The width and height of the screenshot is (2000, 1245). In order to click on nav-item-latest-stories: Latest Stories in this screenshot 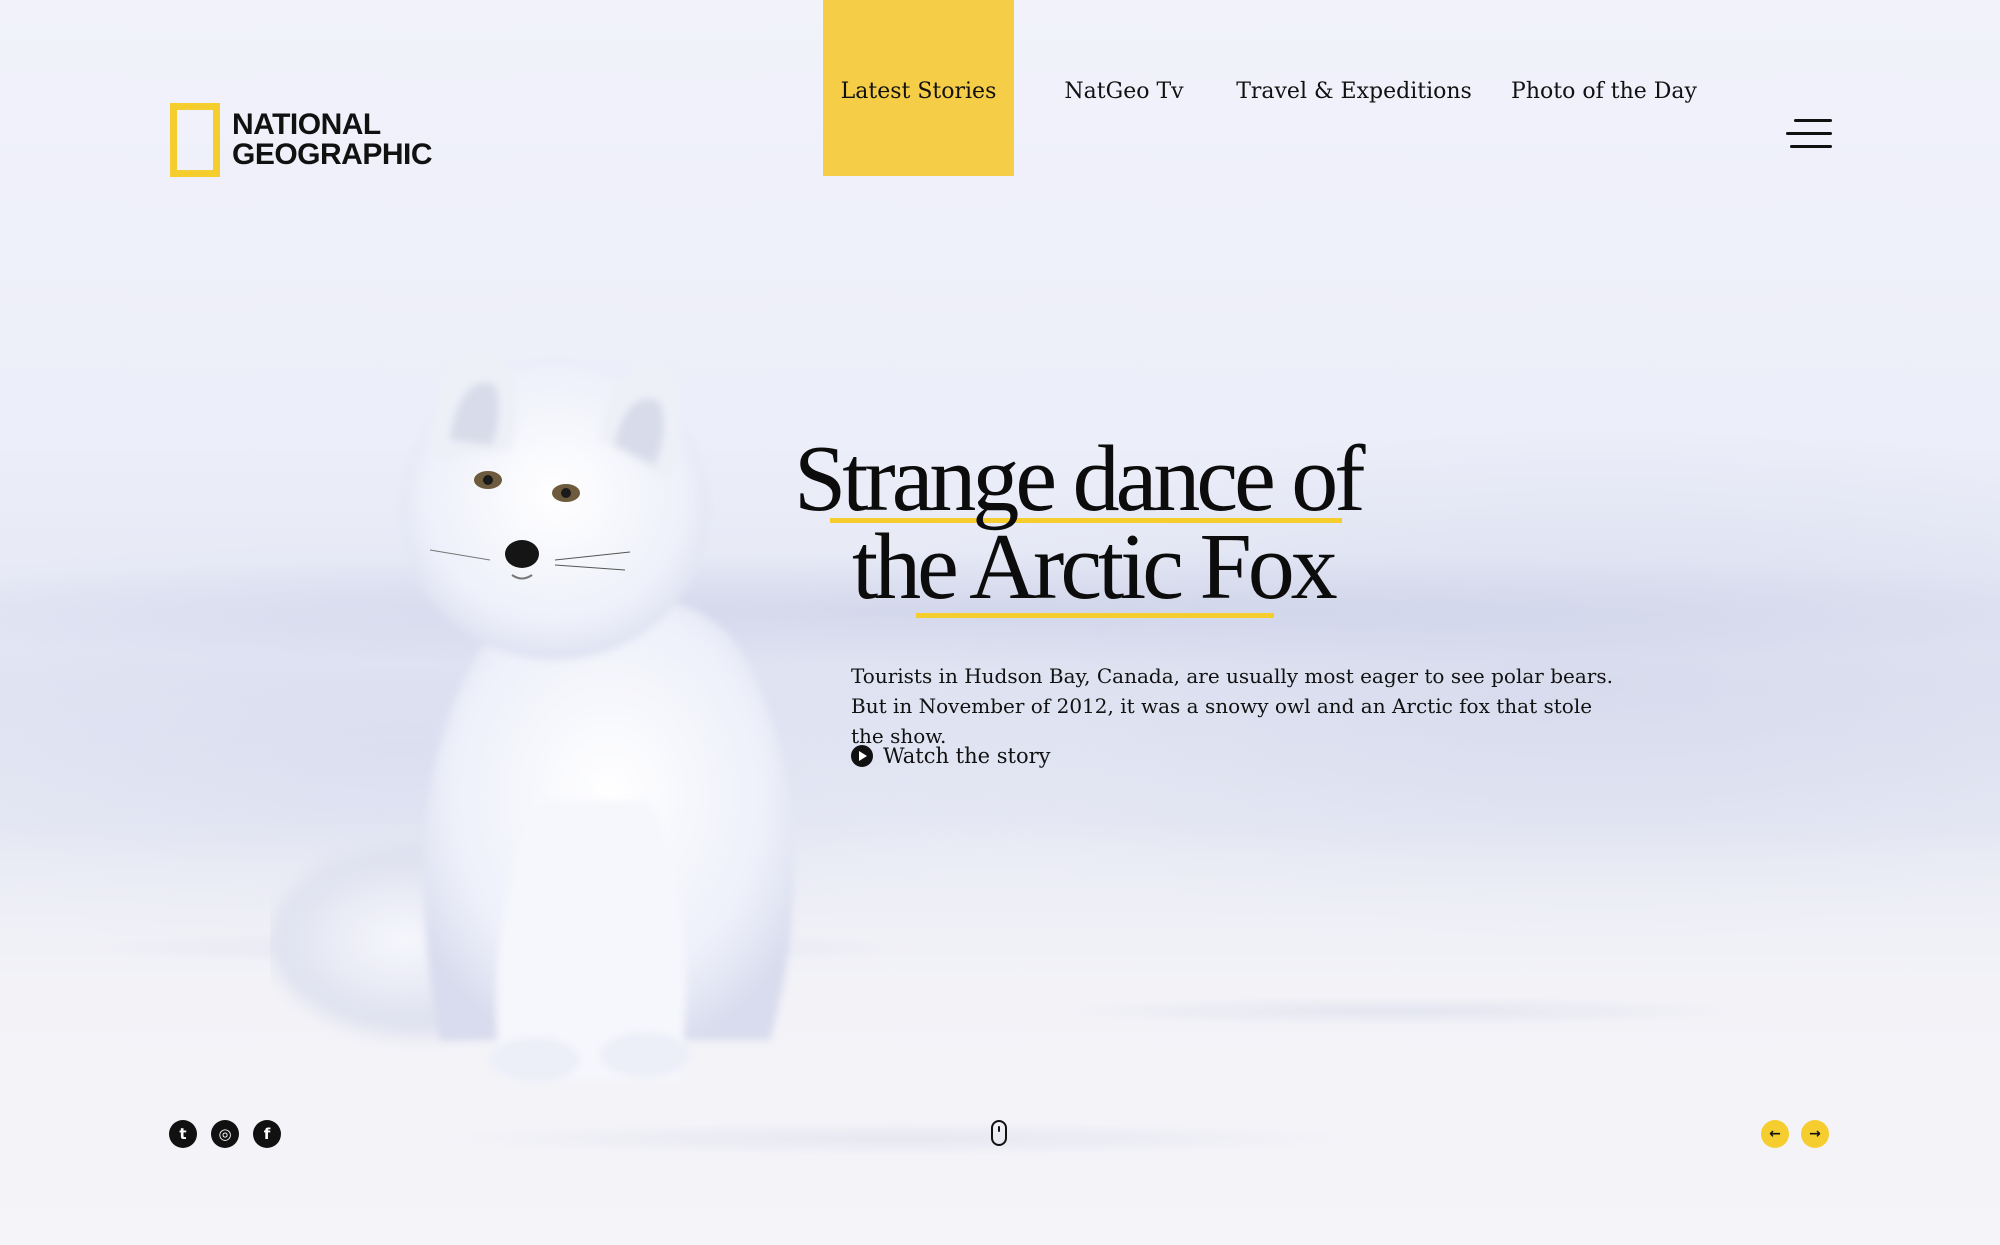, I will do `click(918, 88)`.